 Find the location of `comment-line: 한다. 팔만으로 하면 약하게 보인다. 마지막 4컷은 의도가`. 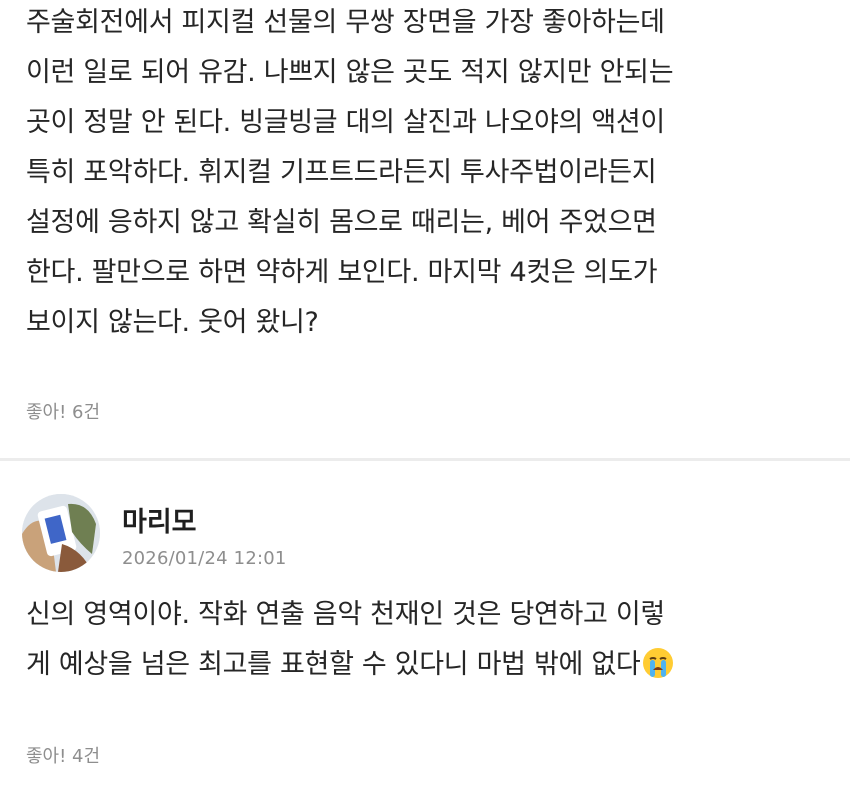

comment-line: 한다. 팔만으로 하면 약하게 보인다. 마지막 4컷은 의도가 is located at coordinates (342, 272).